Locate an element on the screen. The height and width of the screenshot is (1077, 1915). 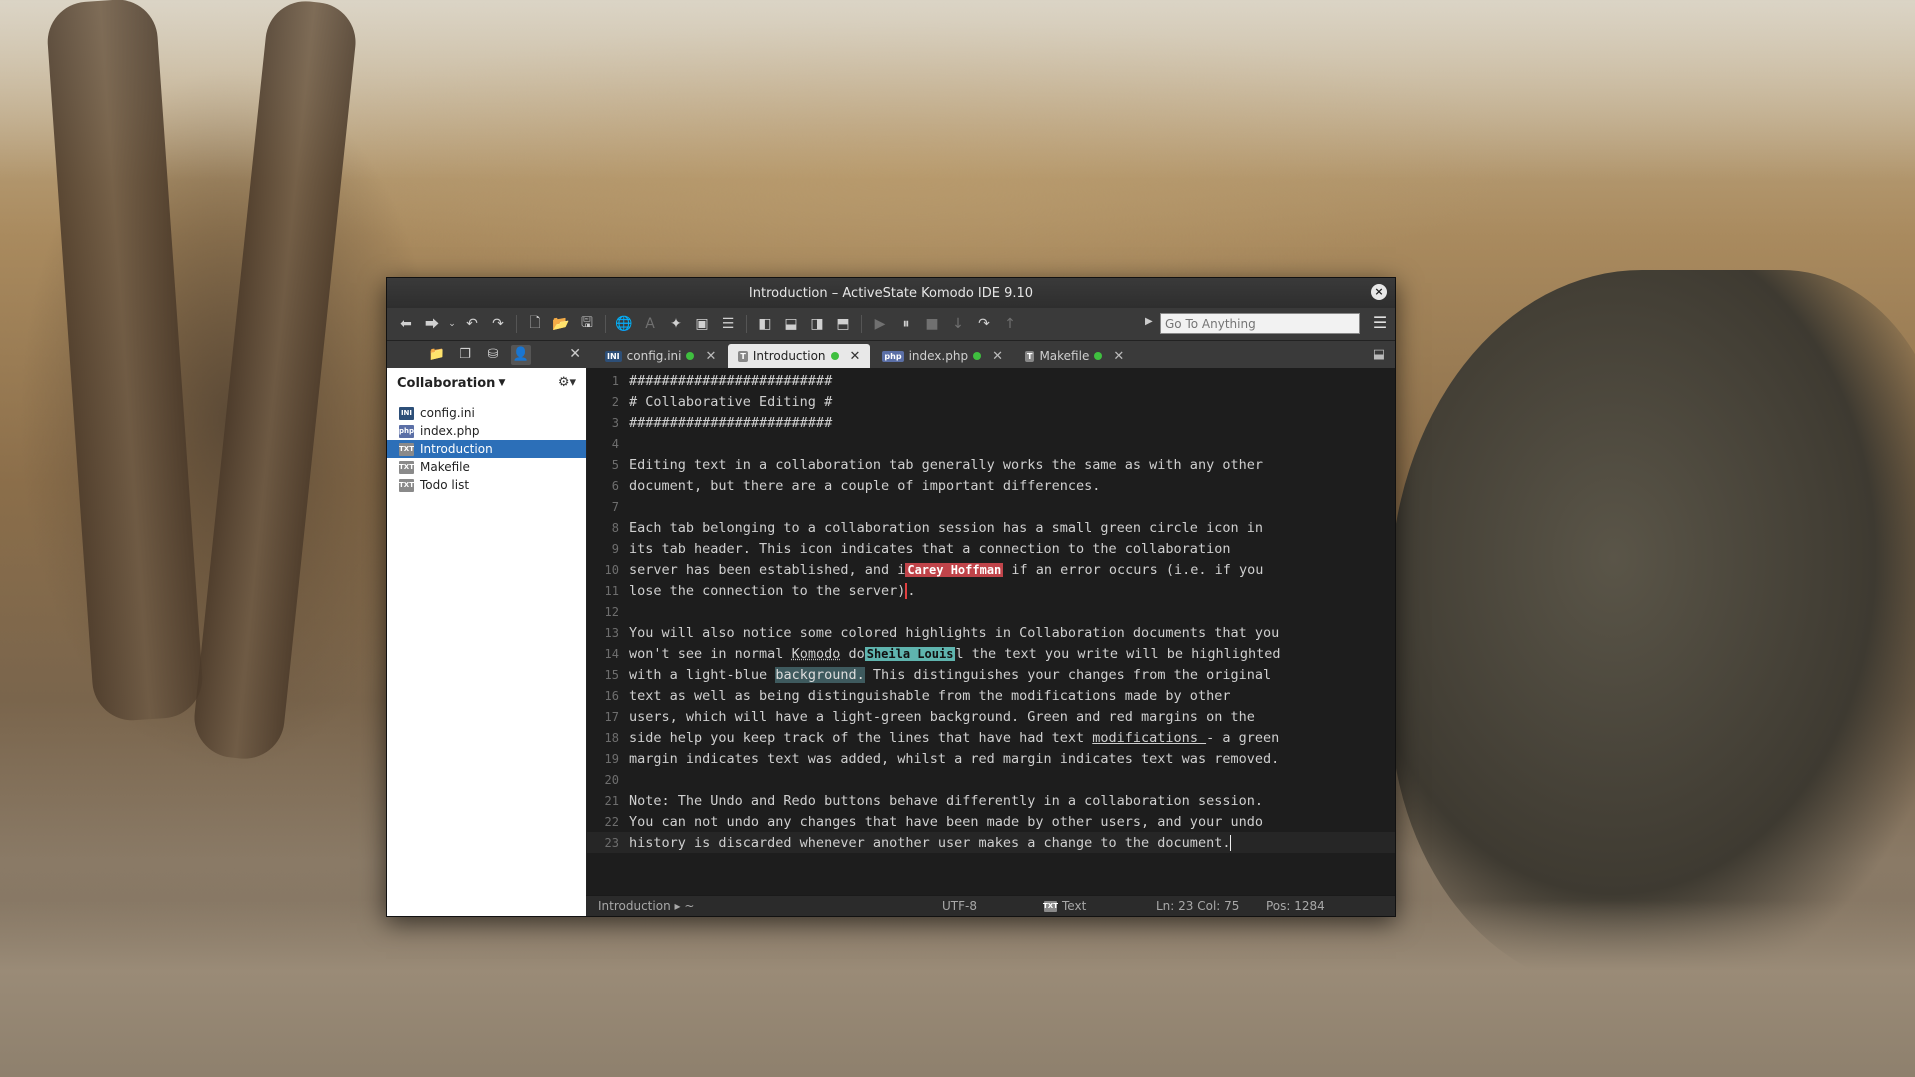
line-text-part: do is located at coordinates (852, 653).